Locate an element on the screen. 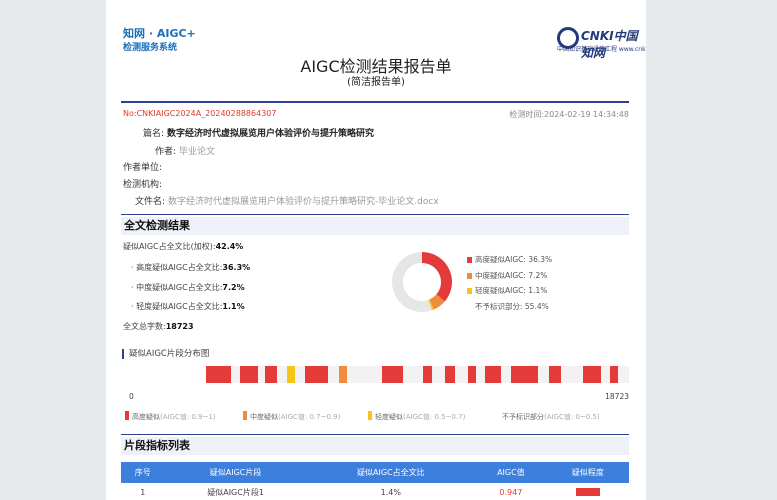  legend-label: 中度疑似 is located at coordinates (264, 417).